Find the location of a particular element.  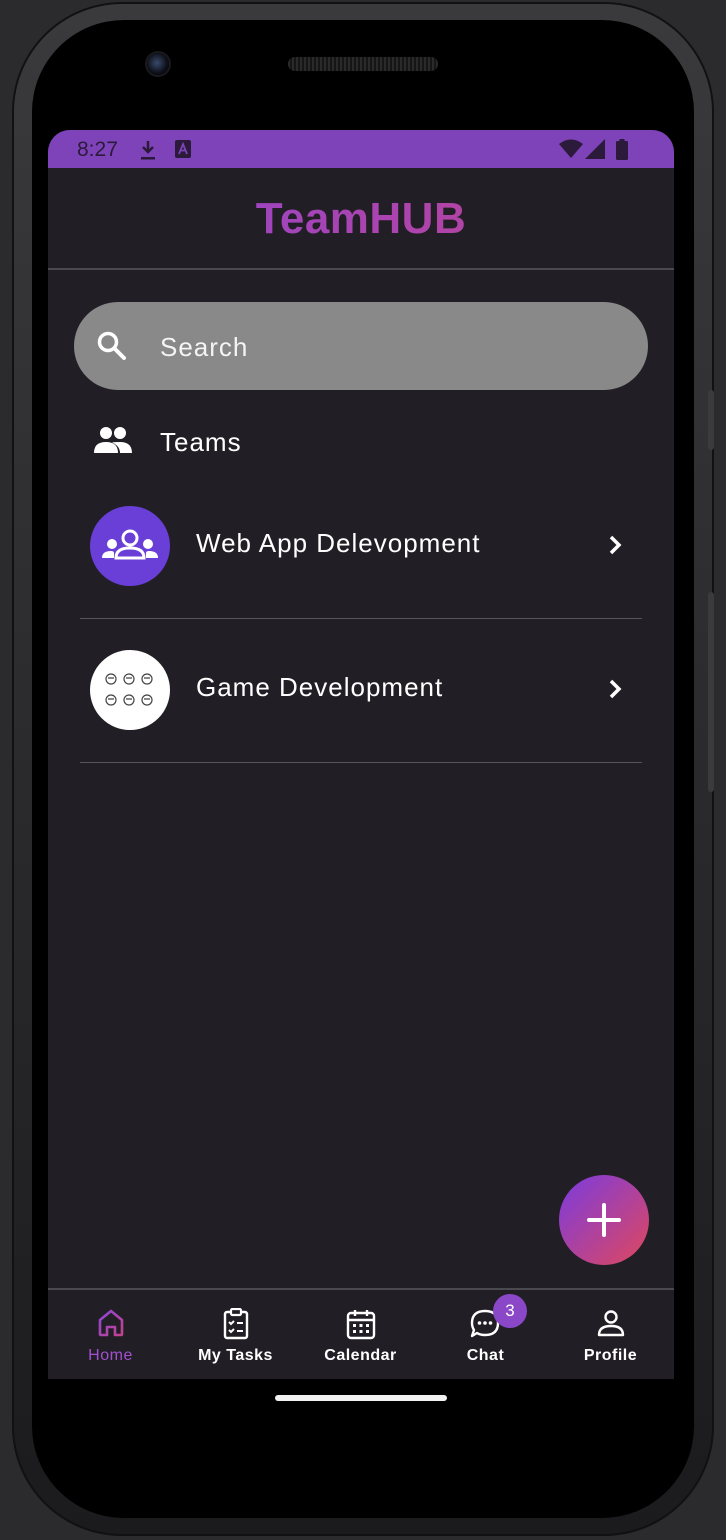

nav-my-tasks: My Tasks is located at coordinates (235, 1334).